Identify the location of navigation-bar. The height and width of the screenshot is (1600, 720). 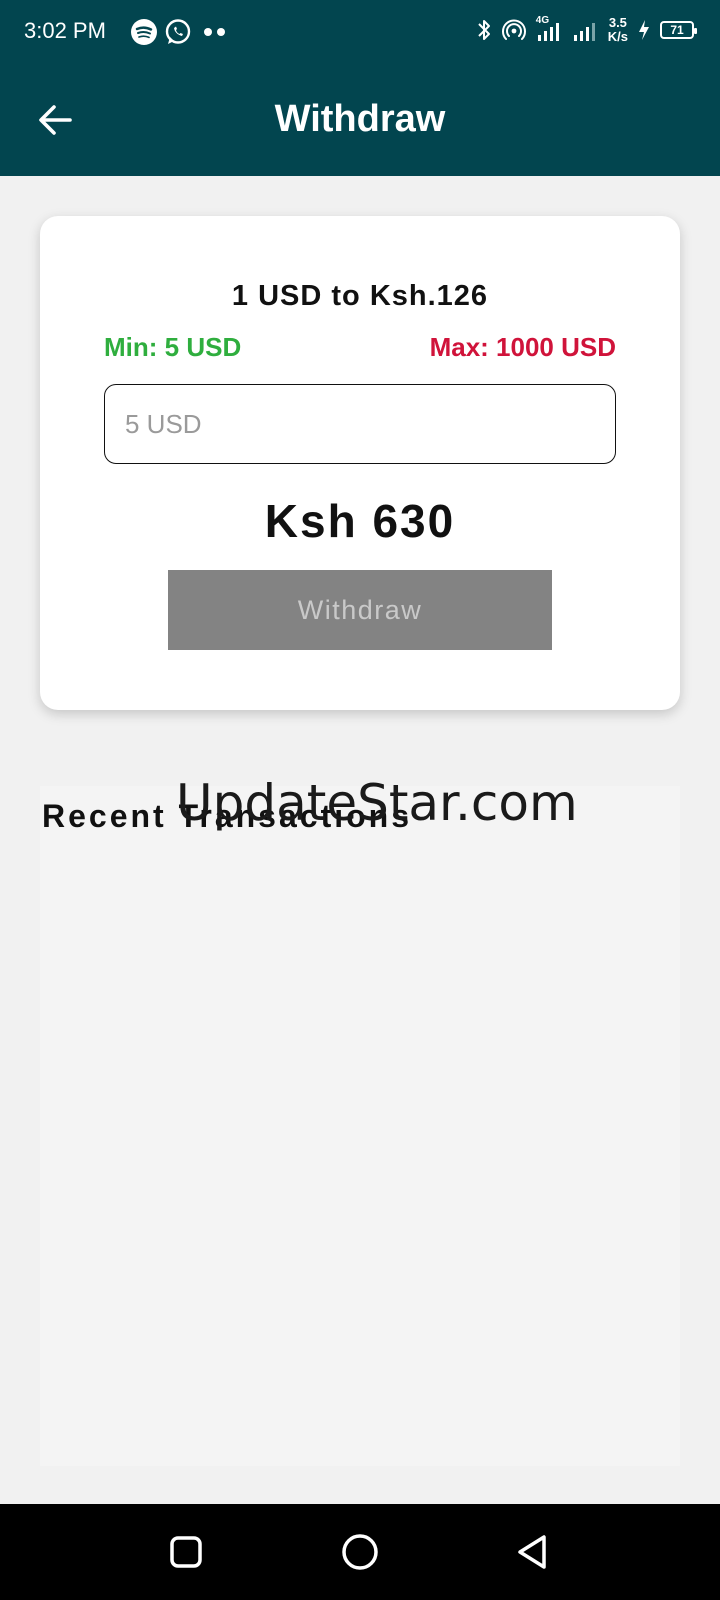
(360, 1552).